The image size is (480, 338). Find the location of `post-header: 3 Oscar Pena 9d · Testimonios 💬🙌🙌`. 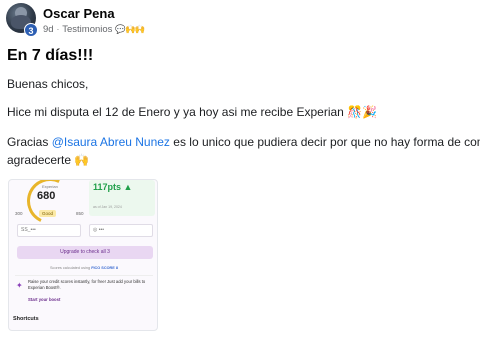

post-header: 3 Oscar Pena 9d · Testimonios 💬🙌🙌 is located at coordinates (156, 20).